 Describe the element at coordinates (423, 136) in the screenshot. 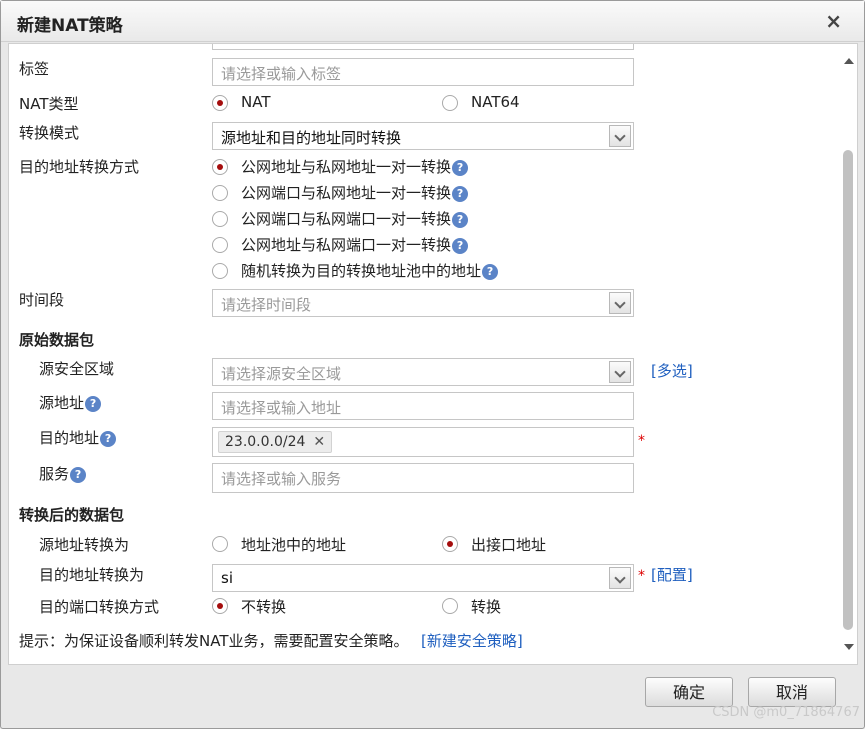

I see `mode-select: 源地址和目的地址同时转换` at that location.